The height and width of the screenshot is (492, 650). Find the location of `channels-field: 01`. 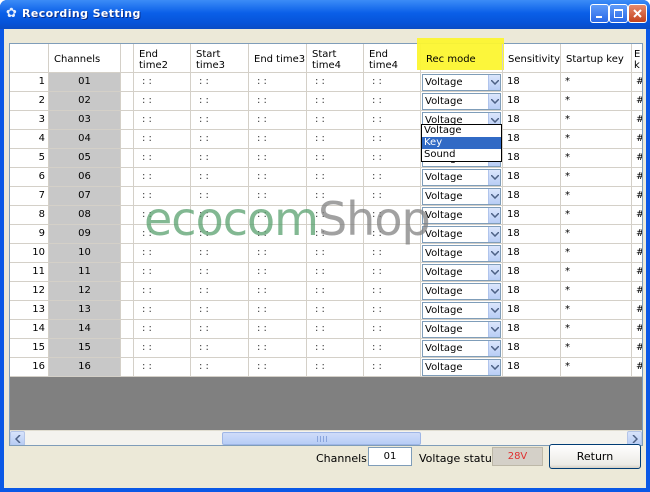

channels-field: 01 is located at coordinates (390, 456).